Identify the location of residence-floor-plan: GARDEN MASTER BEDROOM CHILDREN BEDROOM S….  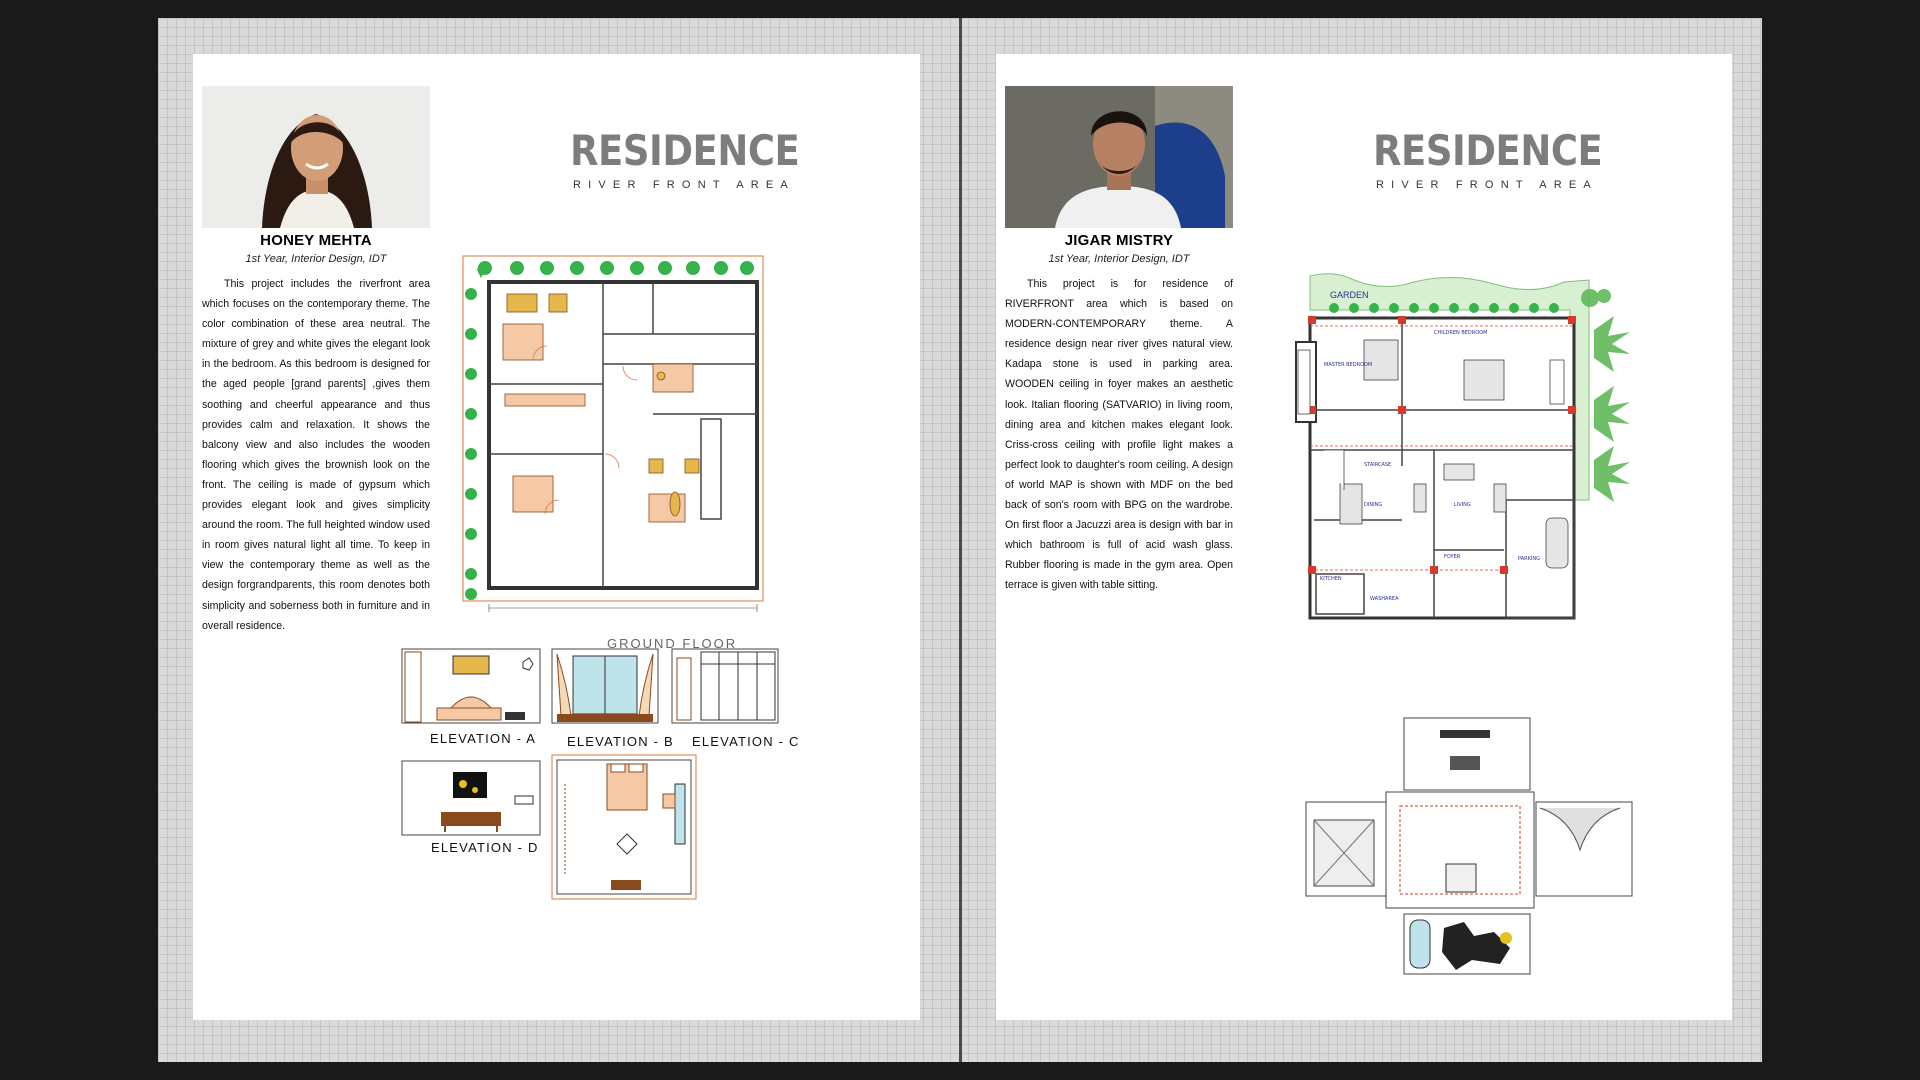
(1462, 446).